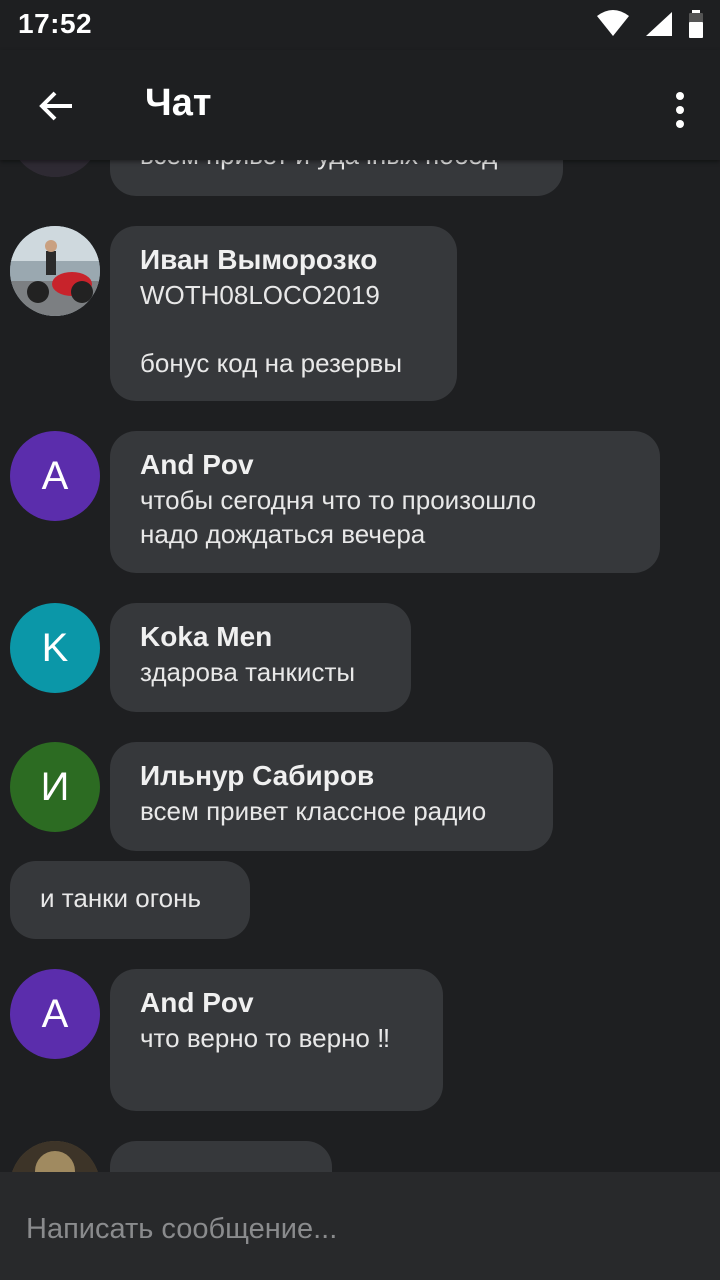 The height and width of the screenshot is (1280, 720). I want to click on avatar-initial: И, so click(55, 786).